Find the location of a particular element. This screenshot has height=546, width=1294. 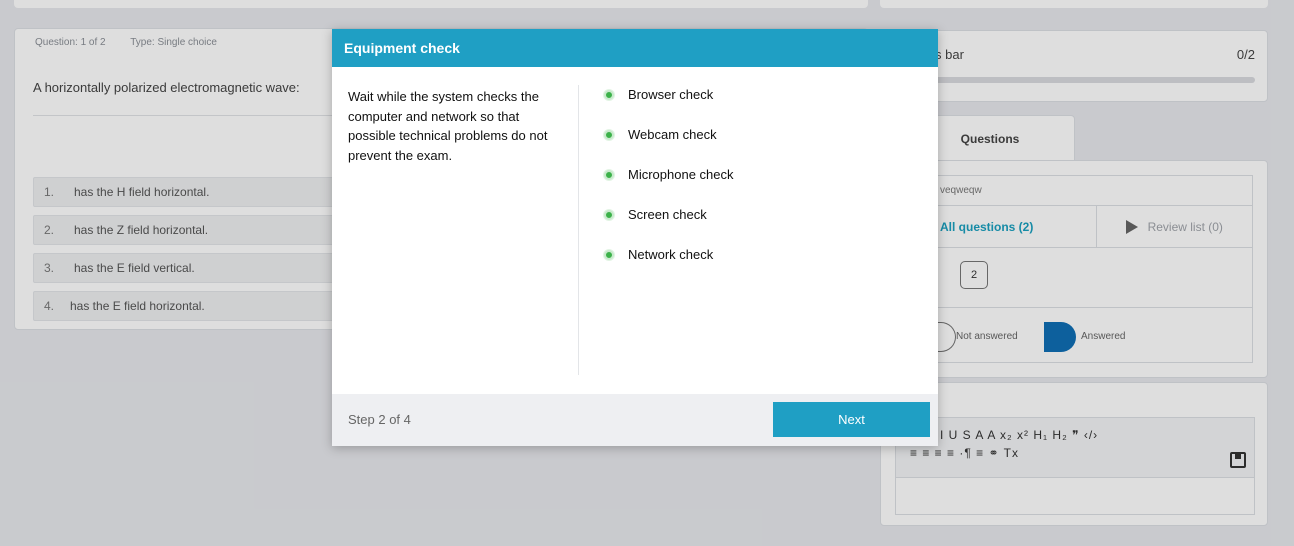

check-label: Network check is located at coordinates (671, 254).